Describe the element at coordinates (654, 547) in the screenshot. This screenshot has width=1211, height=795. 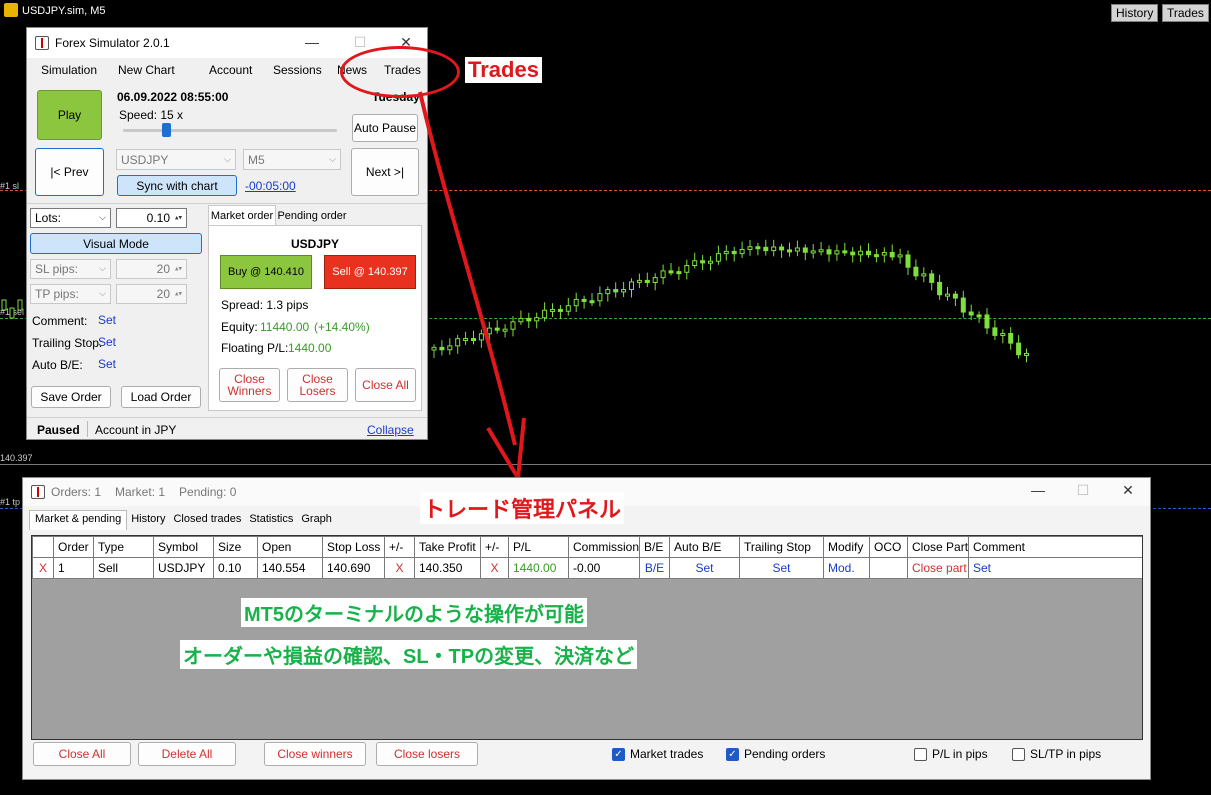
I see `col-header-be: B/E` at that location.